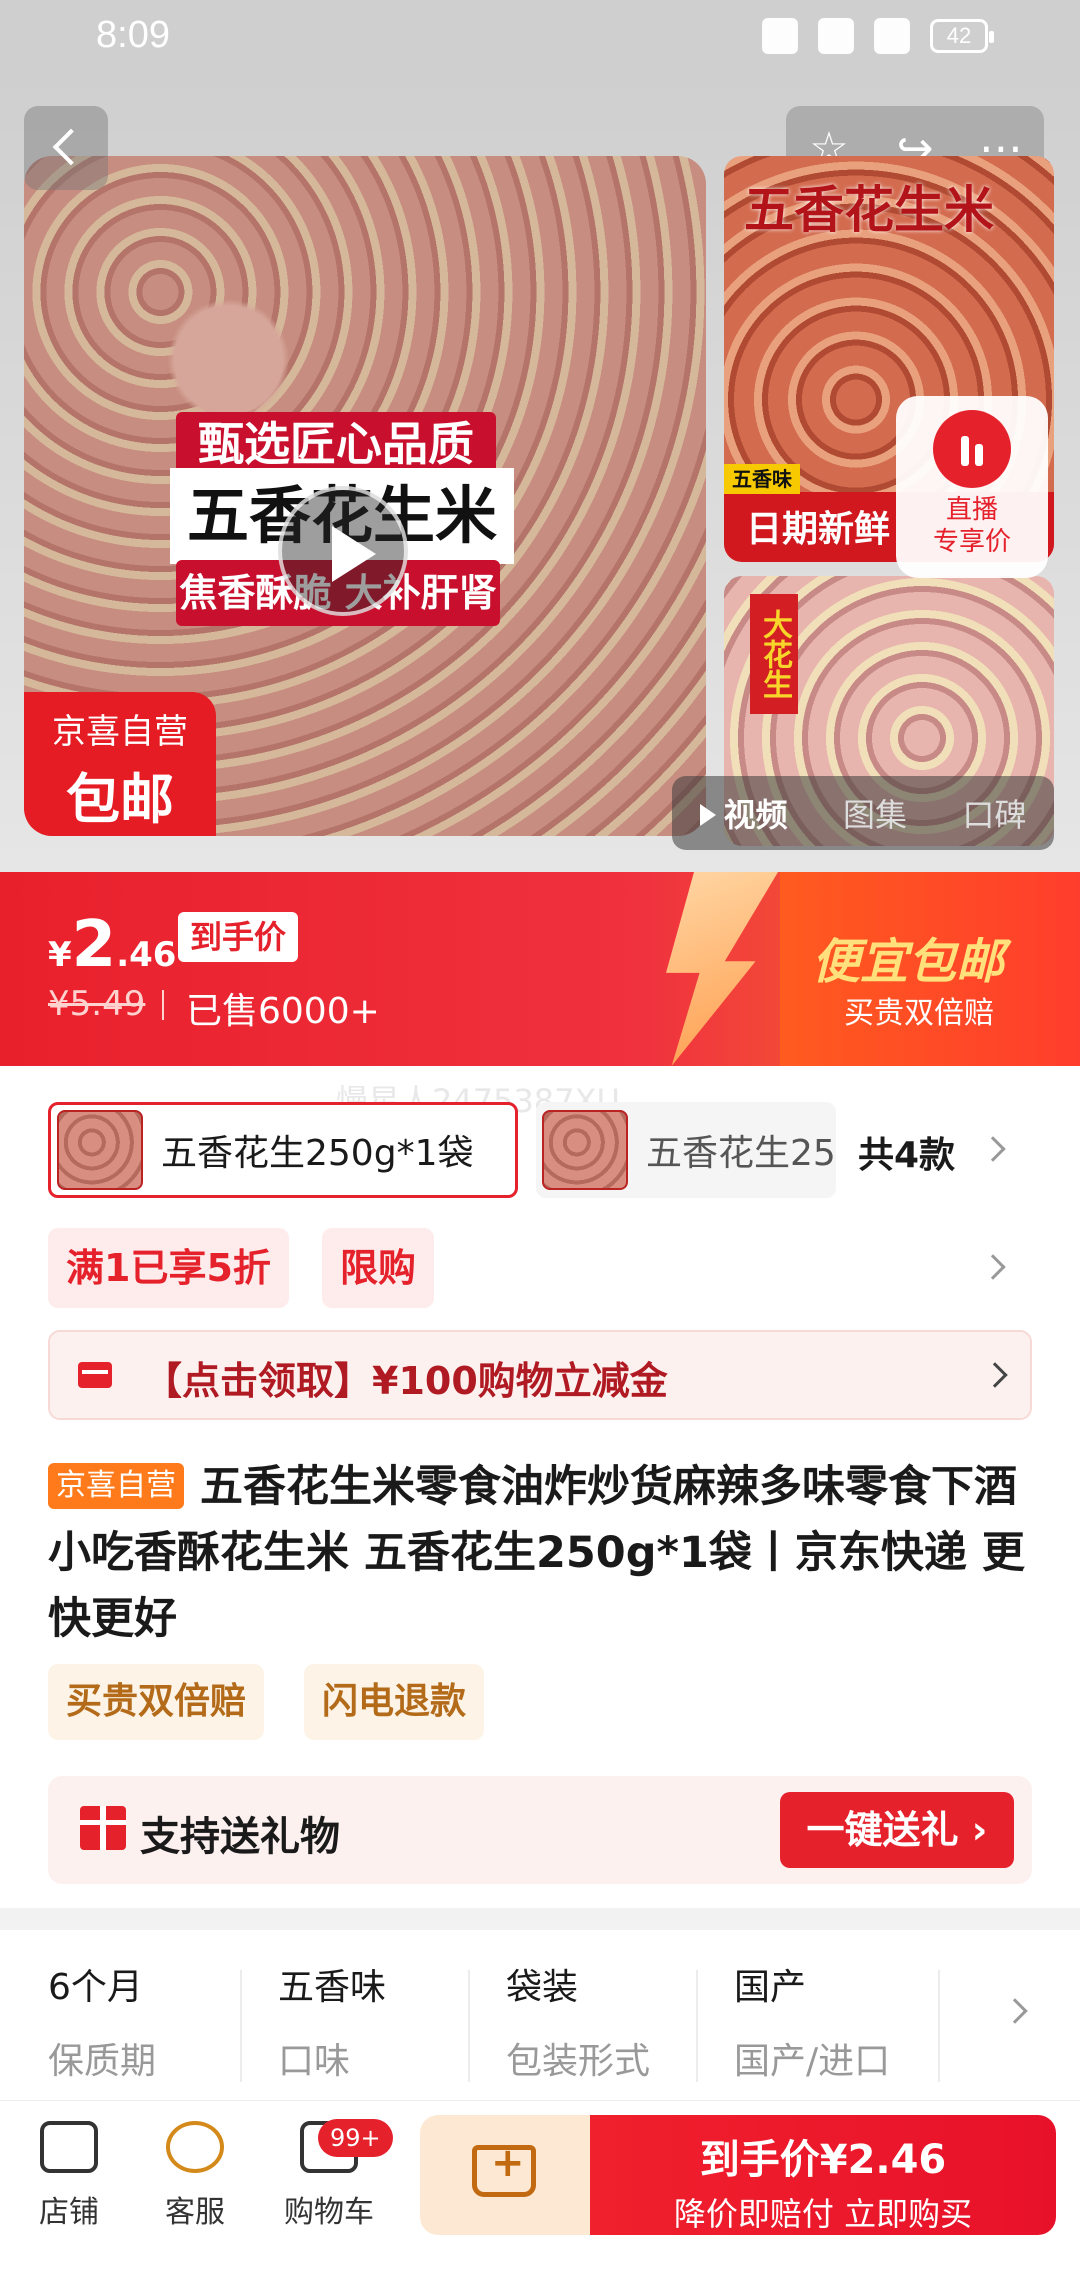 The width and height of the screenshot is (1080, 2280). Describe the element at coordinates (102, 2061) in the screenshot. I see `spec-key: 保质期` at that location.